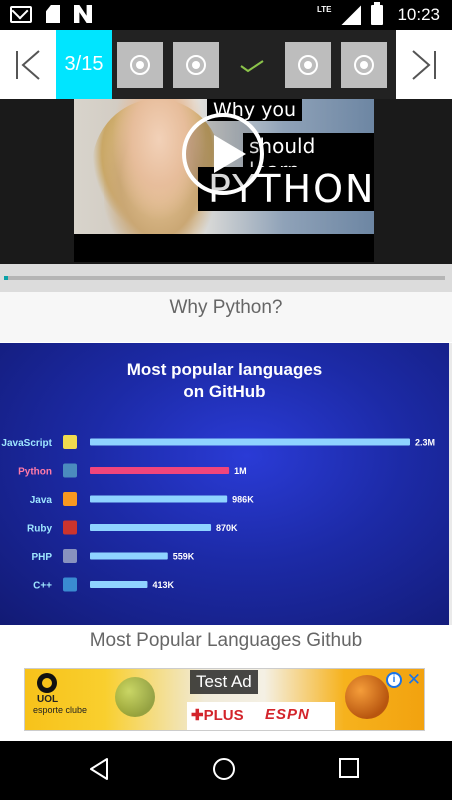  I want to click on next-lesson-button, so click(424, 64).